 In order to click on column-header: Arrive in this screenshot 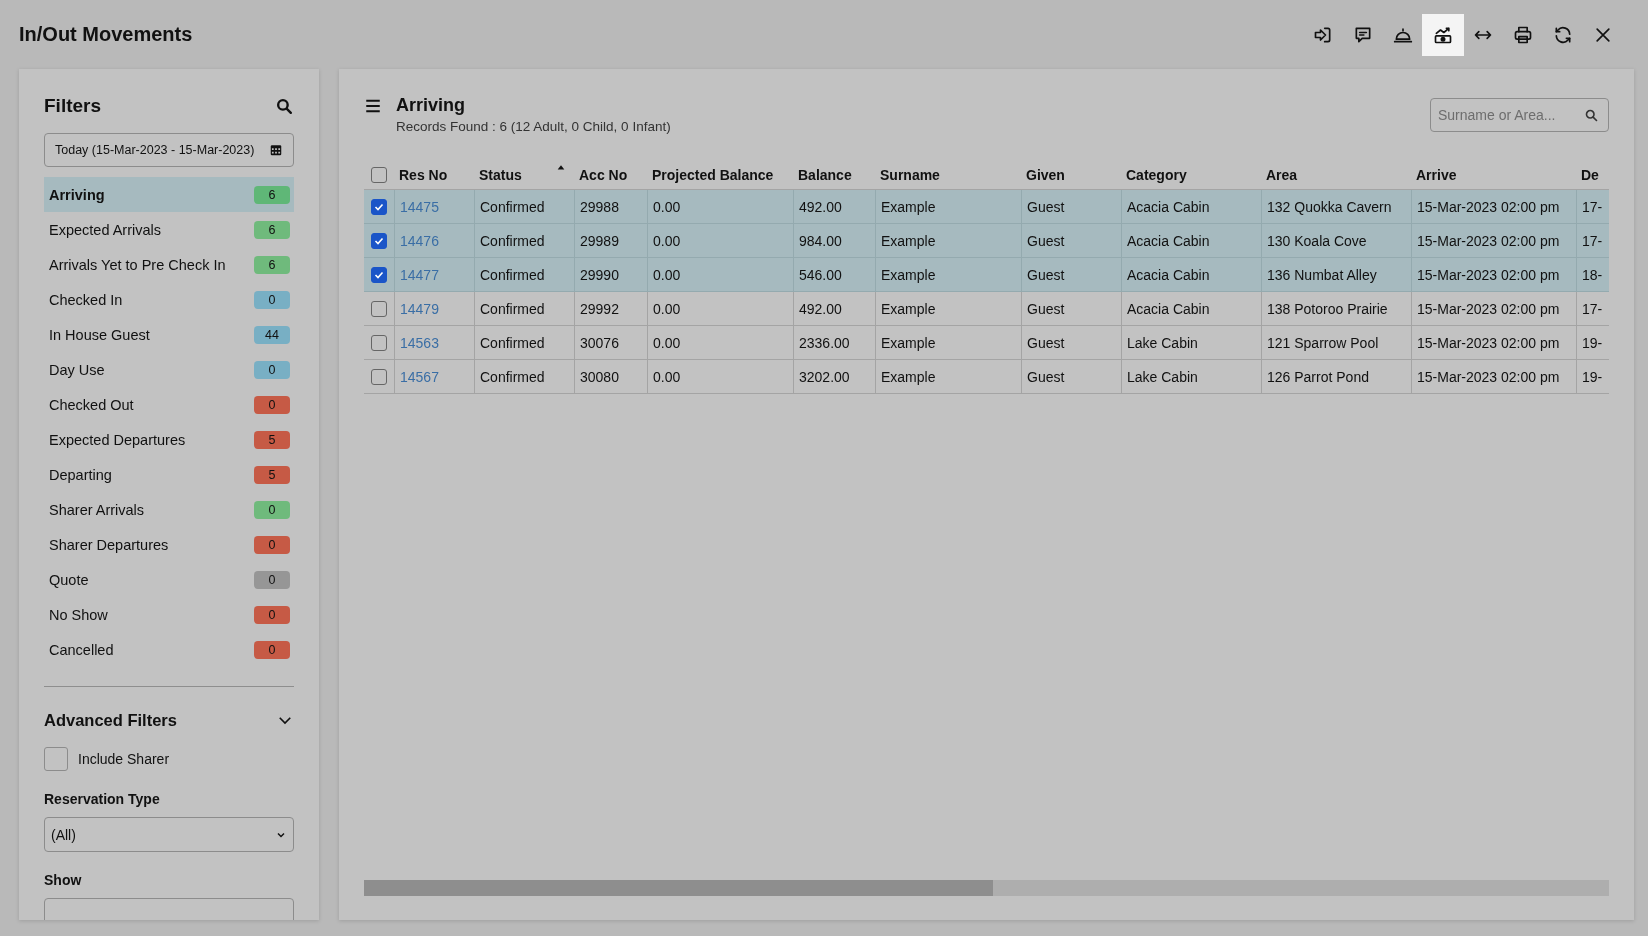, I will do `click(1493, 174)`.